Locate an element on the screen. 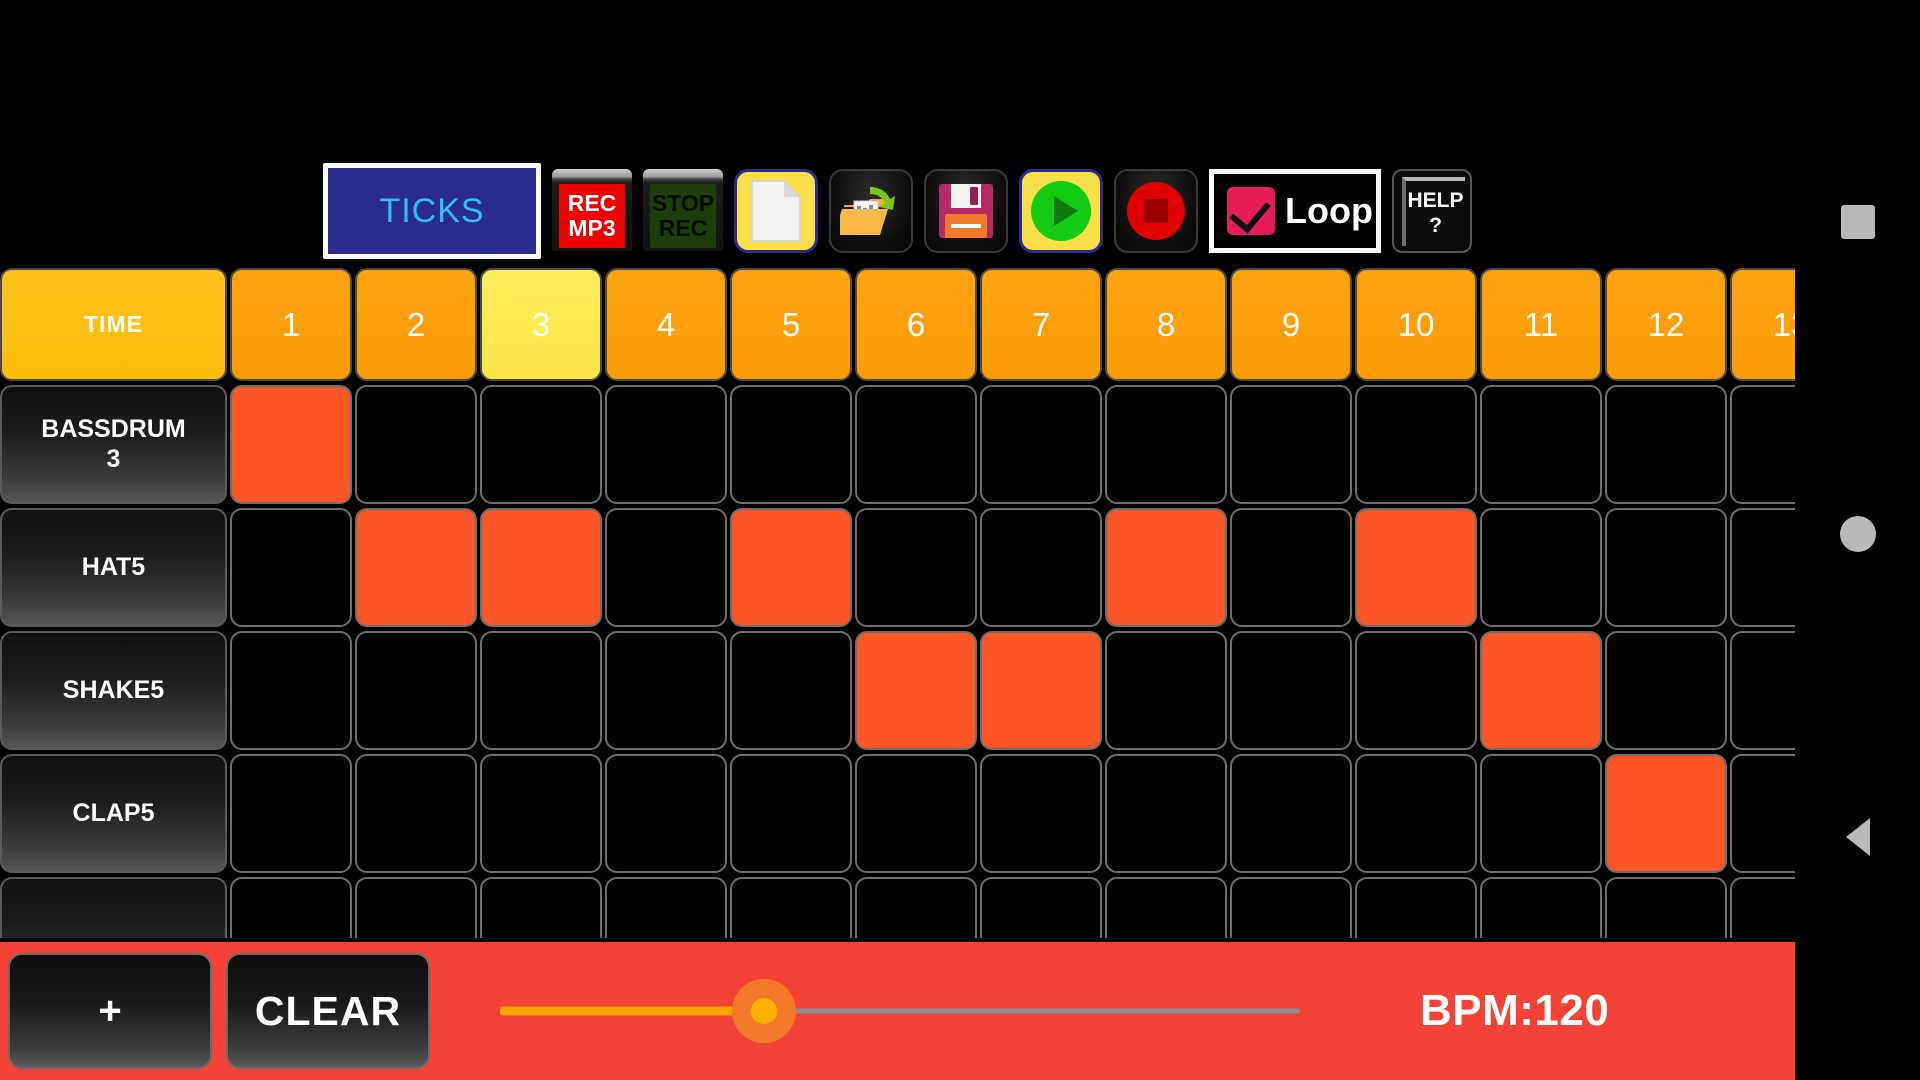  step-header-7: 7 is located at coordinates (1041, 324).